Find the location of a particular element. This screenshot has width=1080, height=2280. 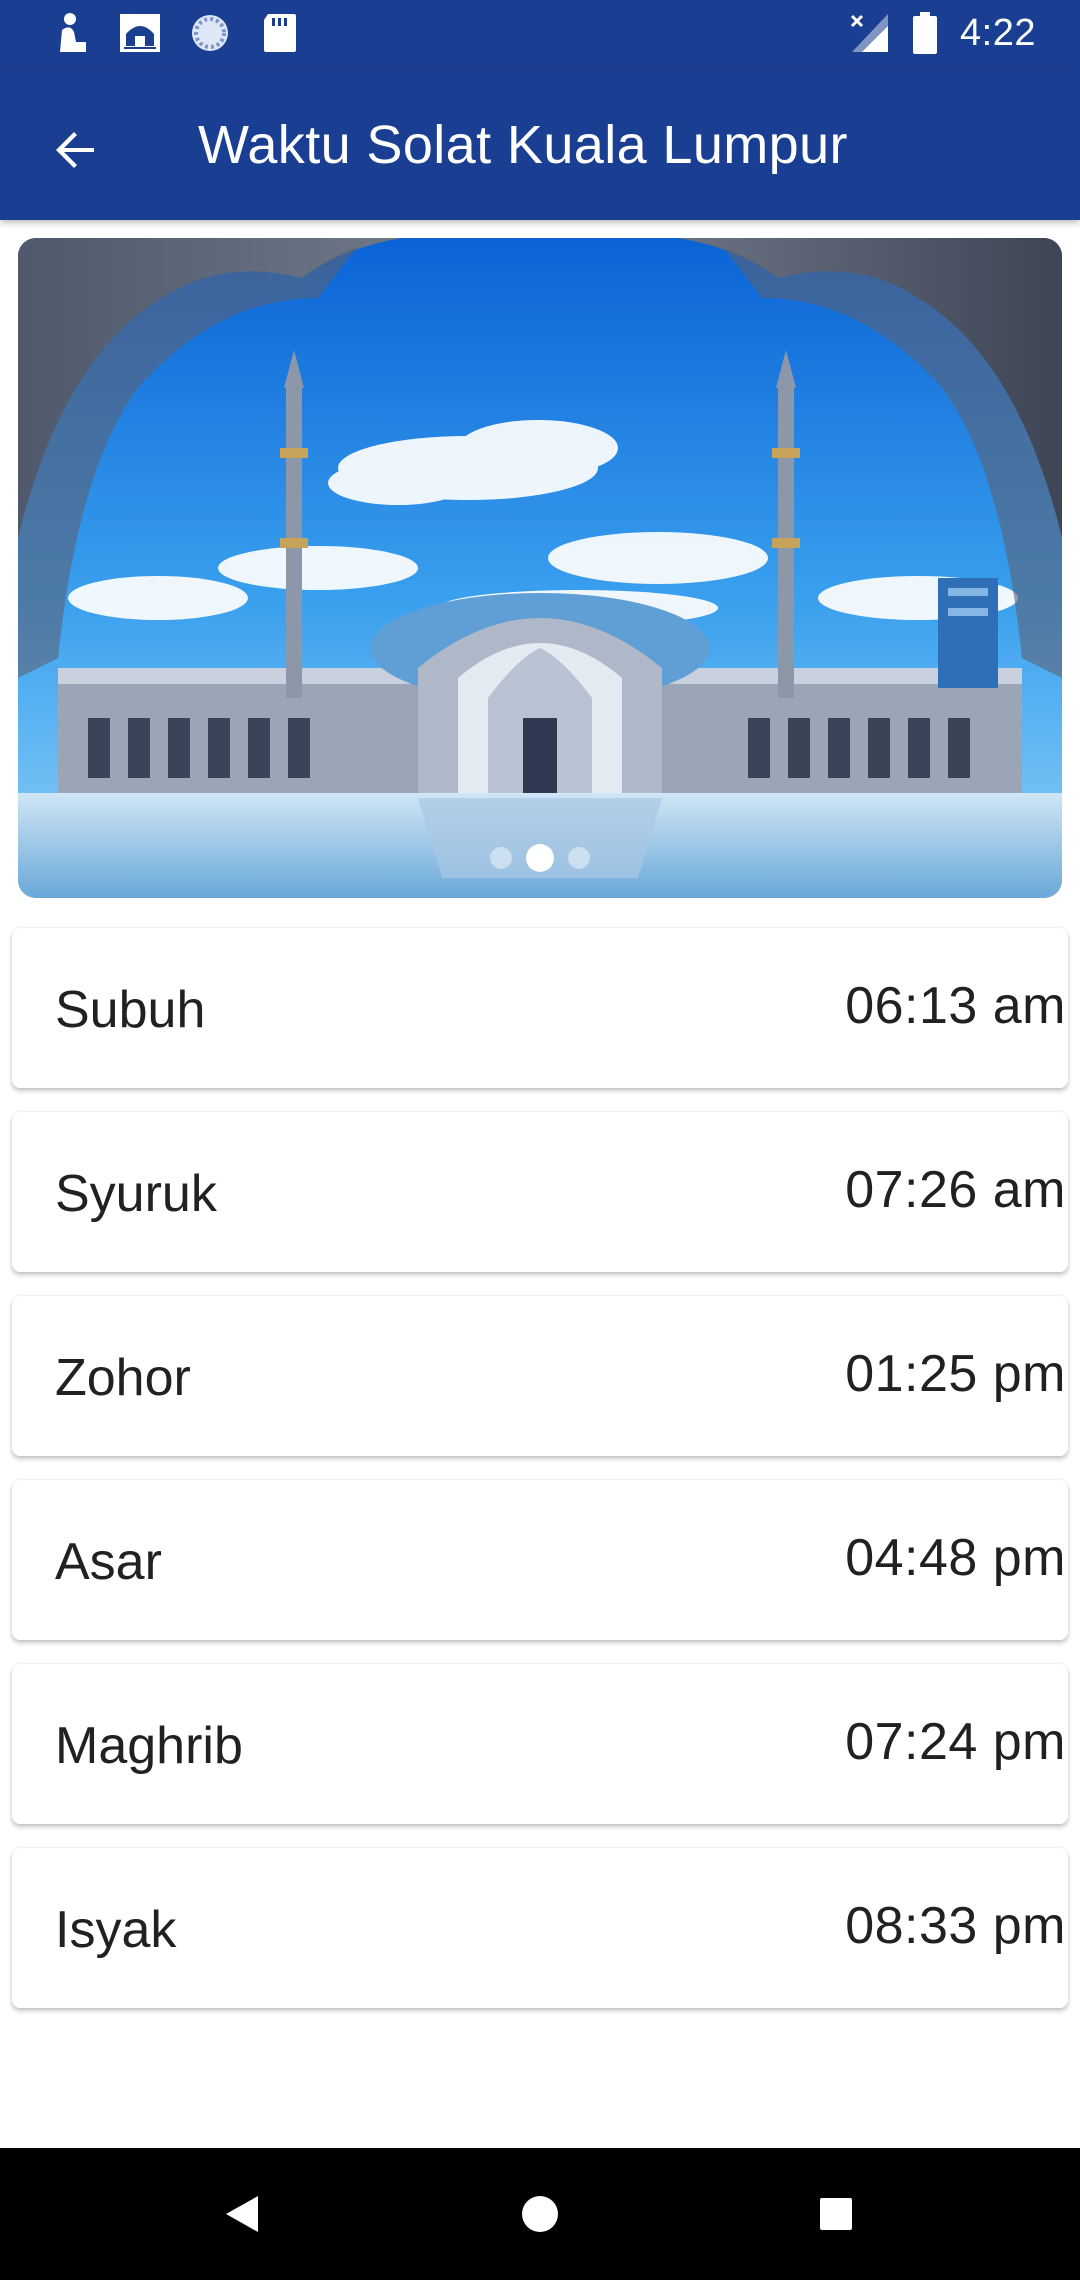

nav-home-button is located at coordinates (540, 2214).